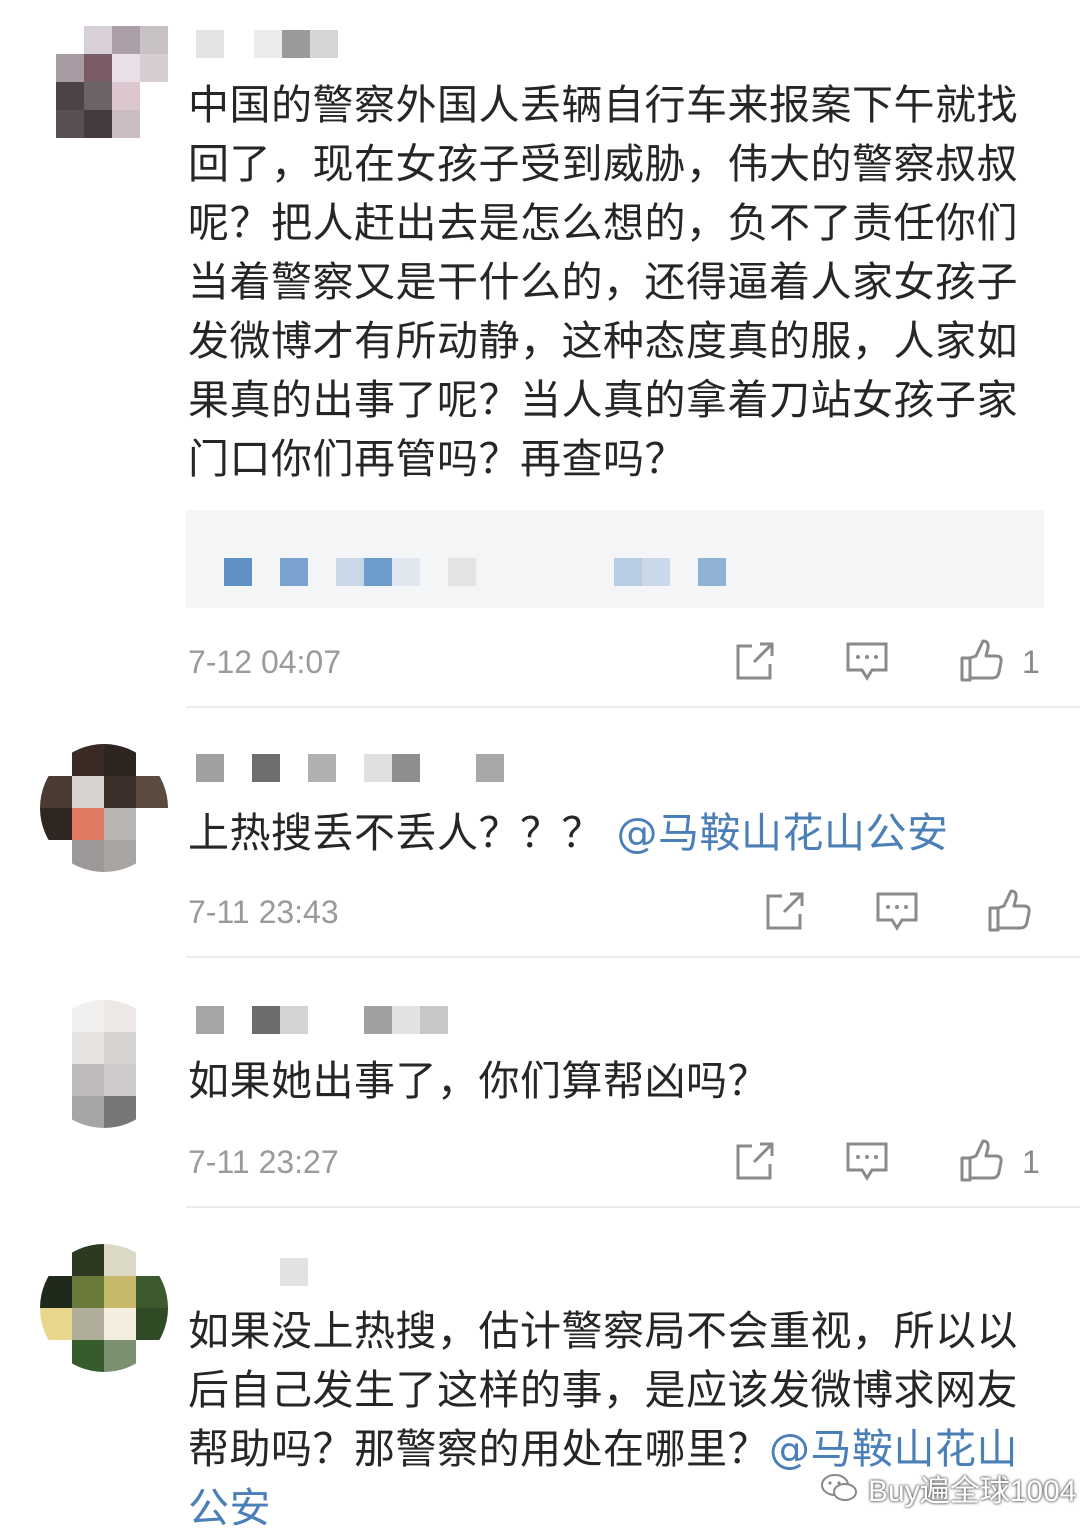 This screenshot has width=1080, height=1538. Describe the element at coordinates (395, 833) in the screenshot. I see `comment-body: 上热搜丢不丢人？？？` at that location.